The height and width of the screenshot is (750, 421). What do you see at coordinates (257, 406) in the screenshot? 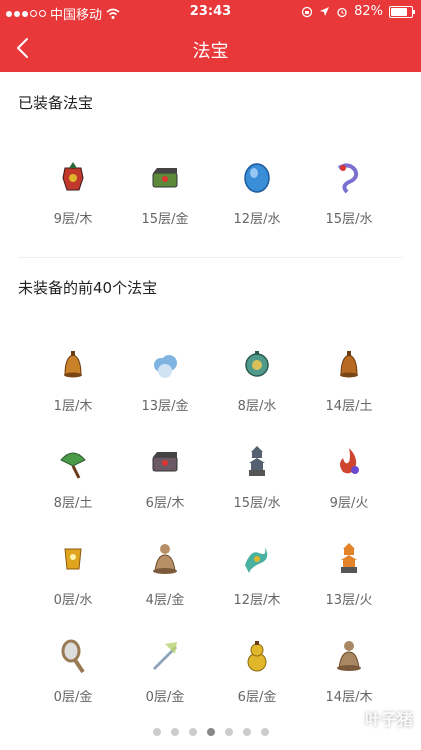
I see `treasure-label: 8层/水` at bounding box center [257, 406].